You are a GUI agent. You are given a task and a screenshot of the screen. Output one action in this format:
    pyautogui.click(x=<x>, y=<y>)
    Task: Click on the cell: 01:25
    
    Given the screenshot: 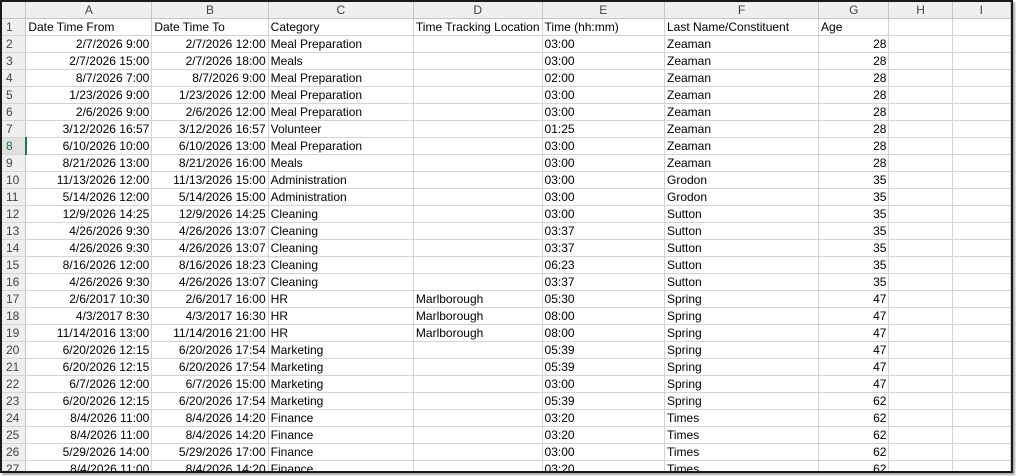 What is the action you would take?
    pyautogui.click(x=604, y=129)
    